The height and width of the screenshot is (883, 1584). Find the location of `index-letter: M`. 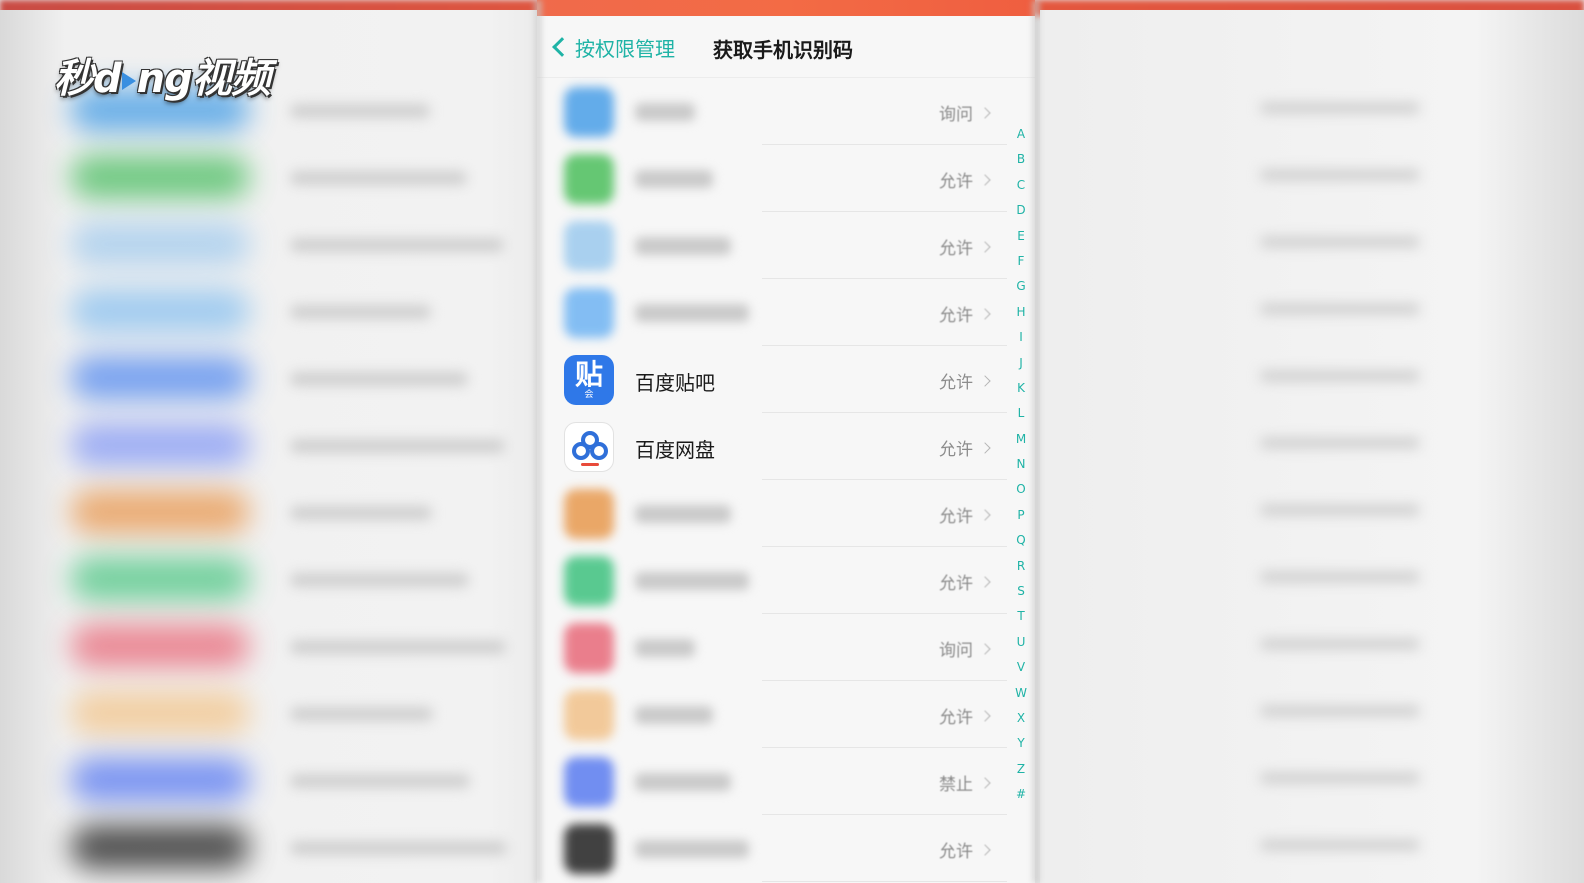

index-letter: M is located at coordinates (1021, 439).